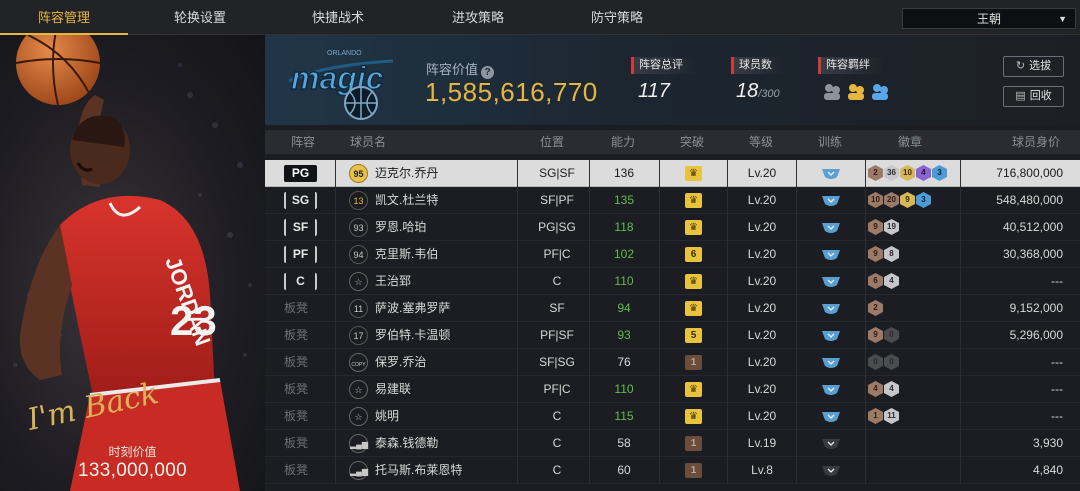  Describe the element at coordinates (907, 173) in the screenshot. I see `badge-gold-icon: 10` at that location.